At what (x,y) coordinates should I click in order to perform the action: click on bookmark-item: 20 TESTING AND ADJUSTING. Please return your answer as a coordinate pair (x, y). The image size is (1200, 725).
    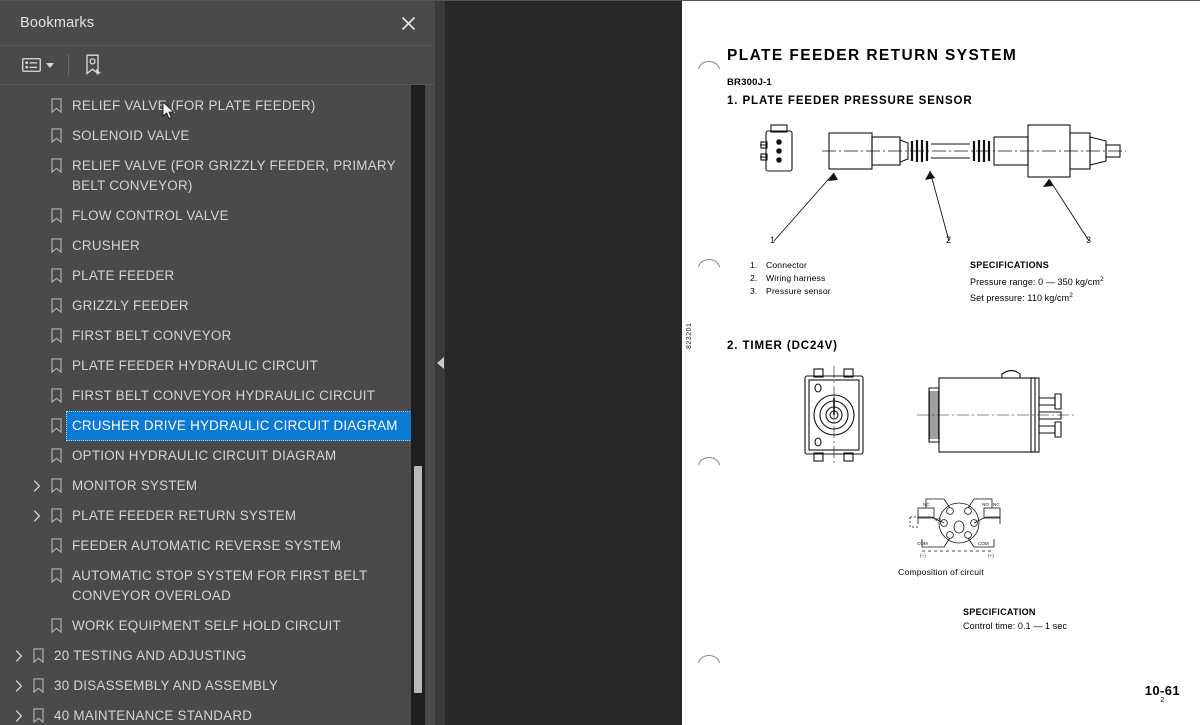
    Looking at the image, I should click on (206, 656).